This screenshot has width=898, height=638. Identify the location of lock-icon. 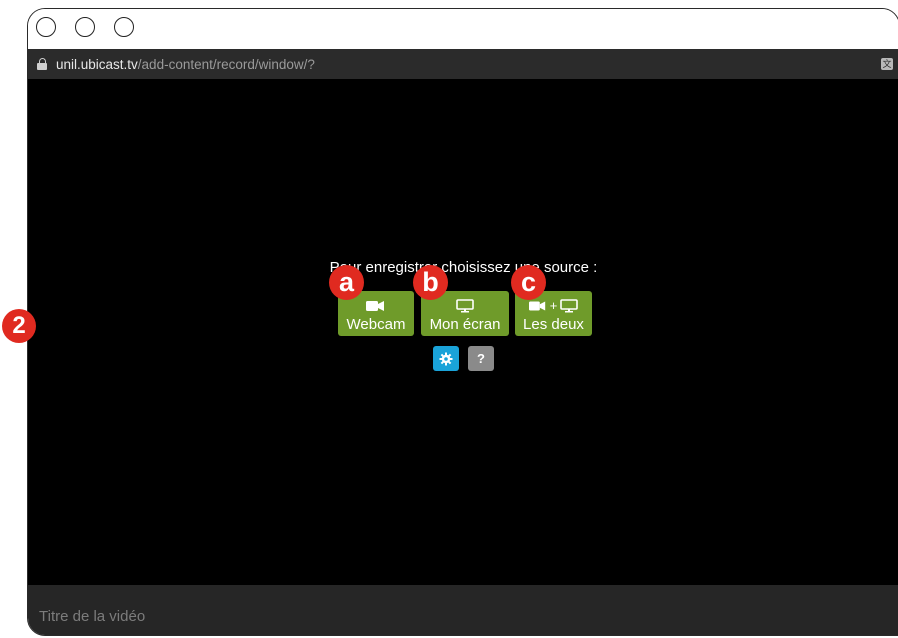
(42, 64).